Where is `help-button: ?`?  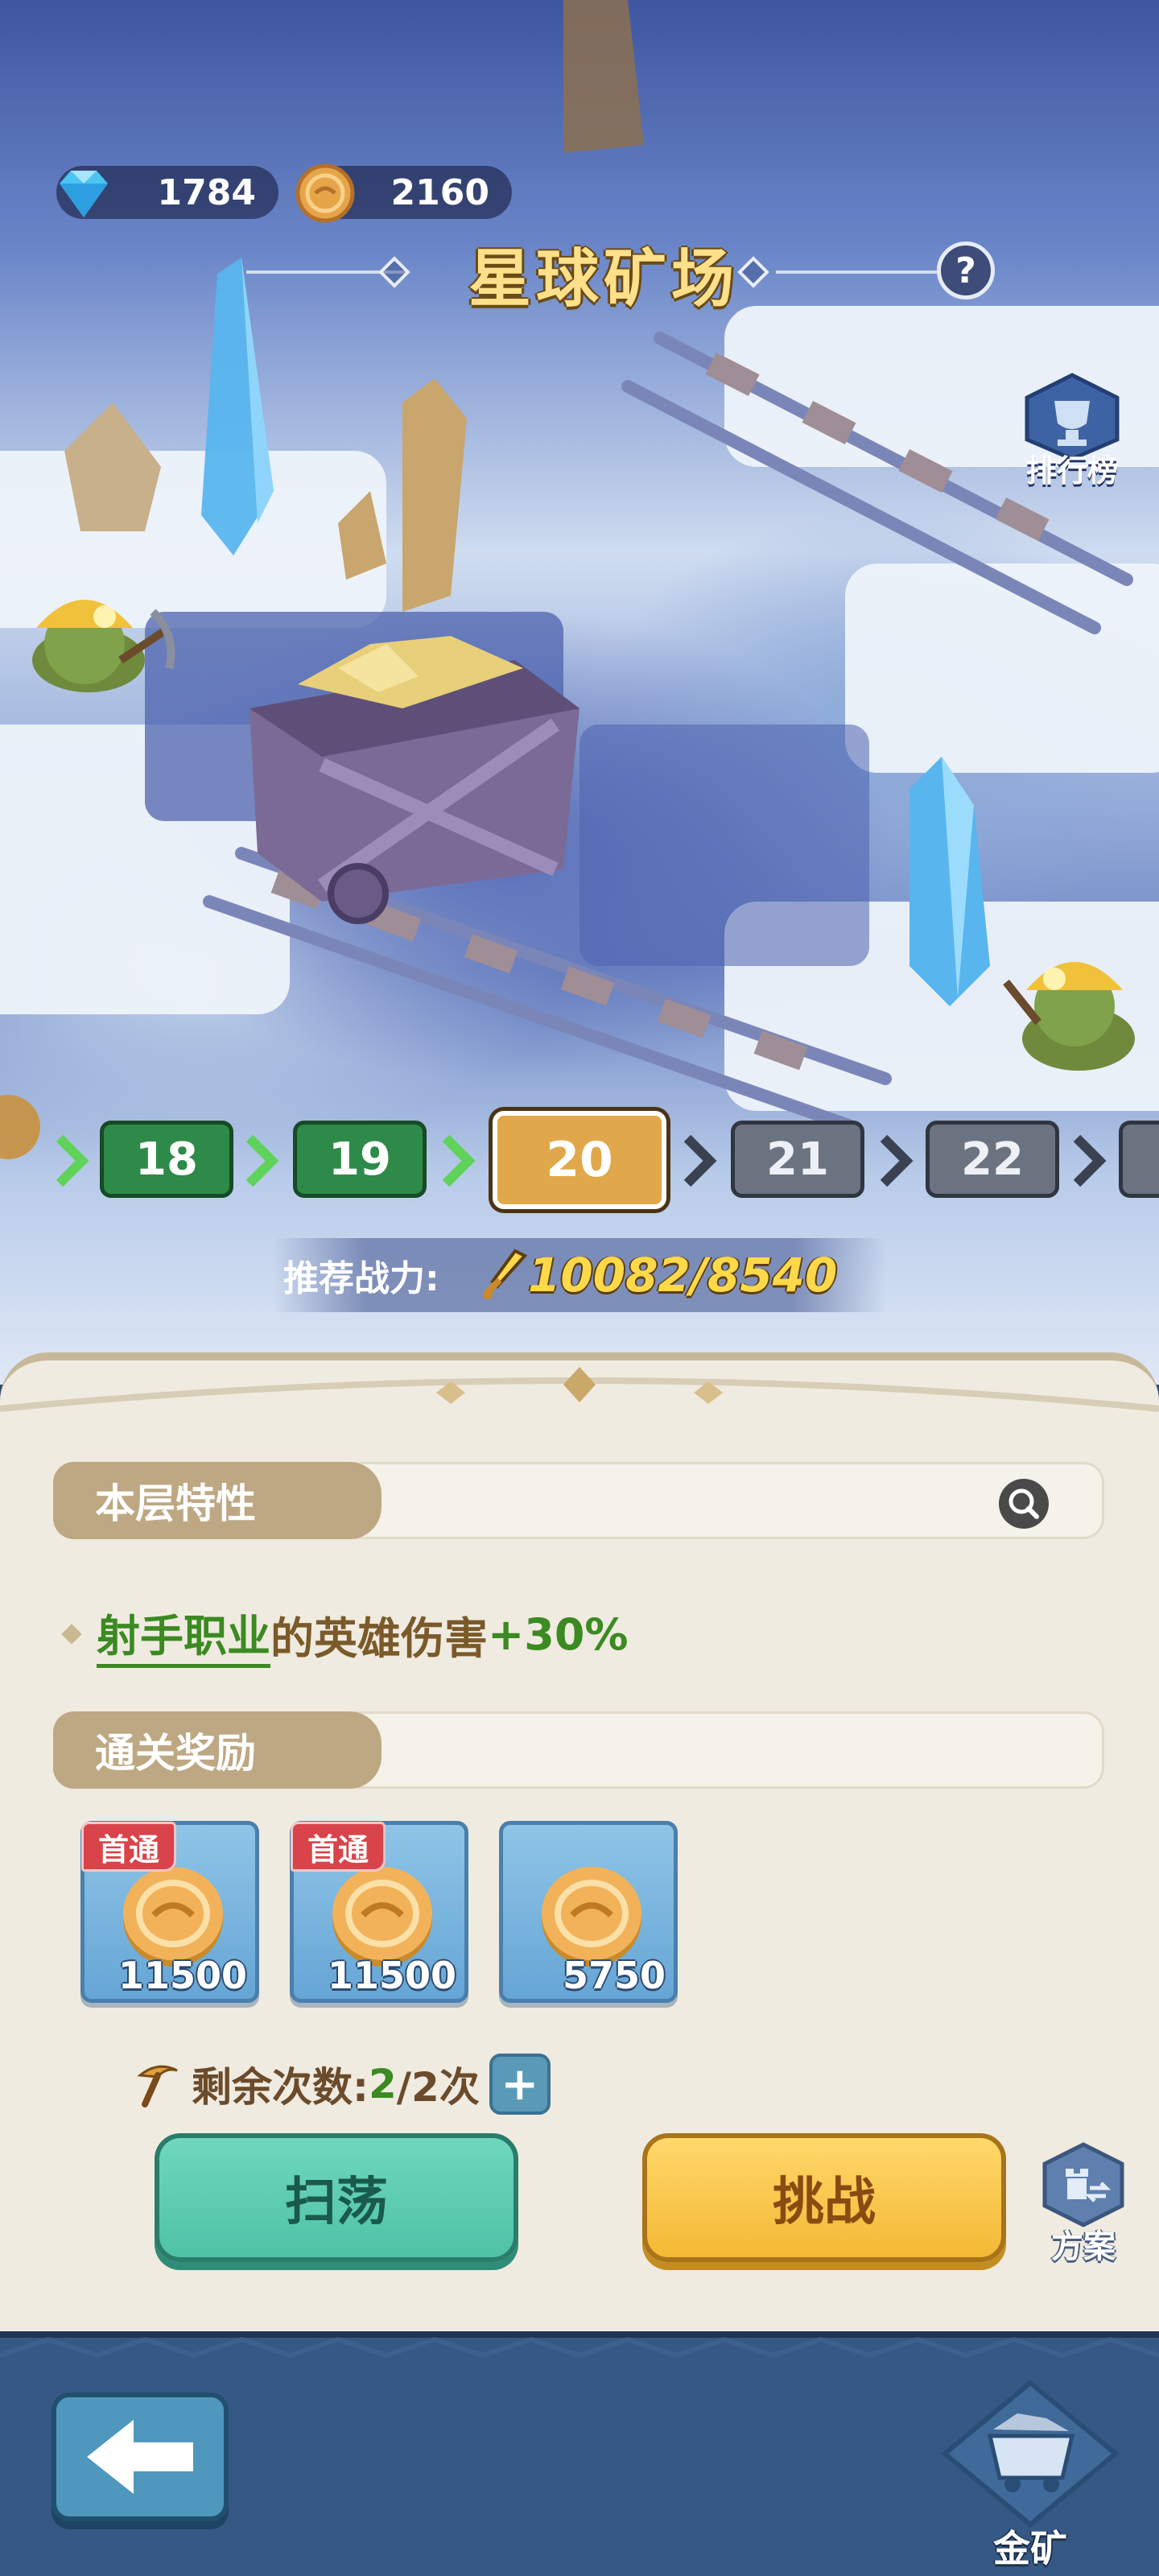
help-button: ? is located at coordinates (966, 270).